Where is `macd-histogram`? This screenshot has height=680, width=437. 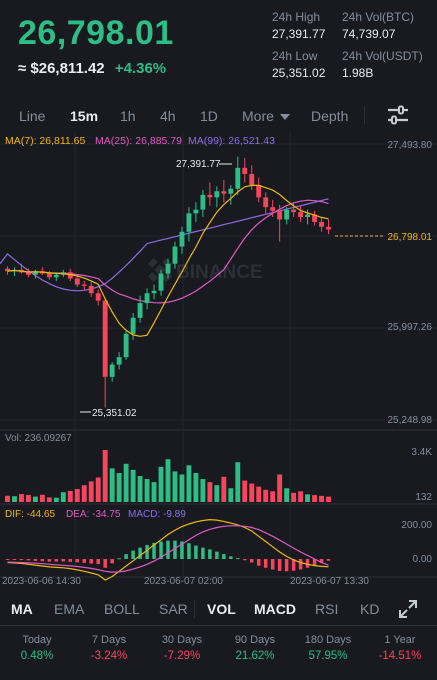 macd-histogram is located at coordinates (168, 556).